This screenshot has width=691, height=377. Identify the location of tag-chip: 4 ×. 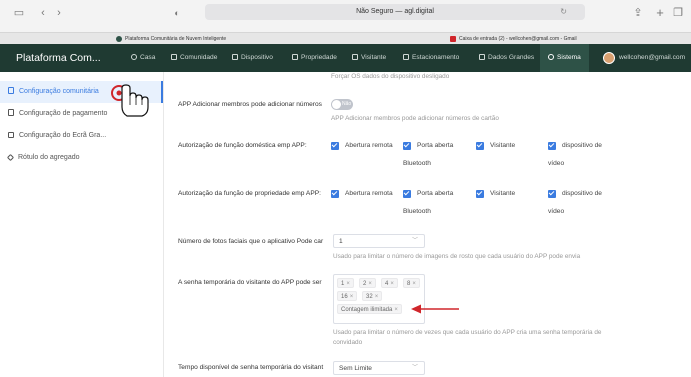
(389, 283).